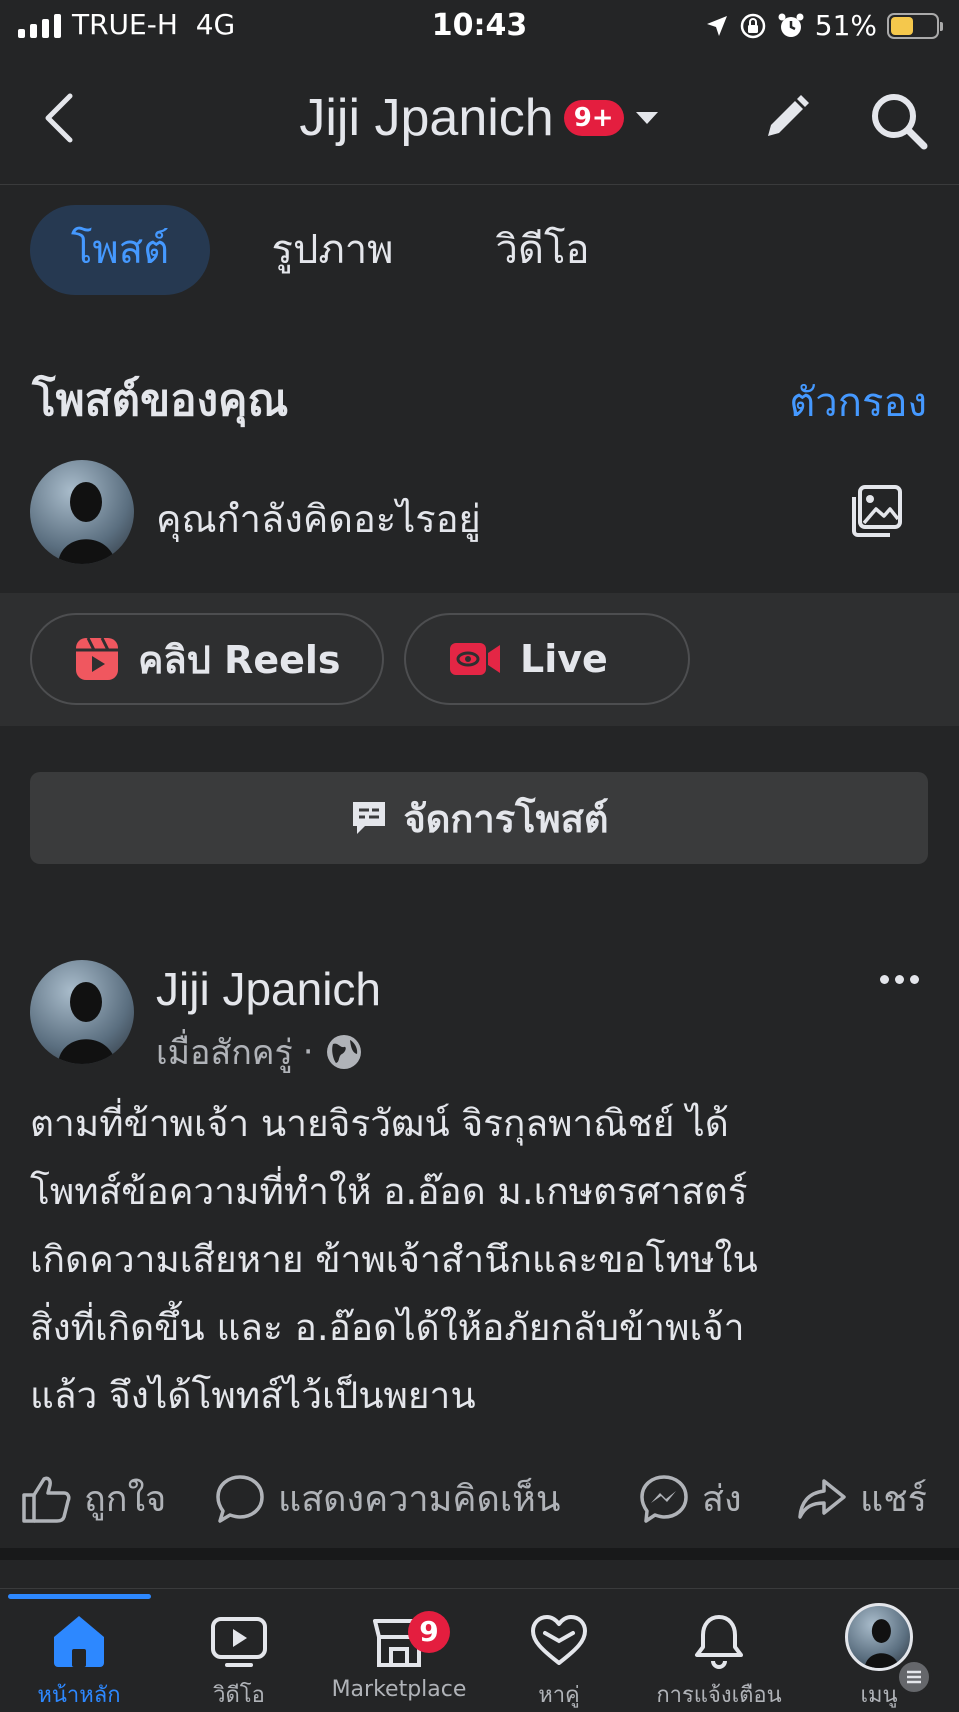  I want to click on search-icon, so click(900, 122).